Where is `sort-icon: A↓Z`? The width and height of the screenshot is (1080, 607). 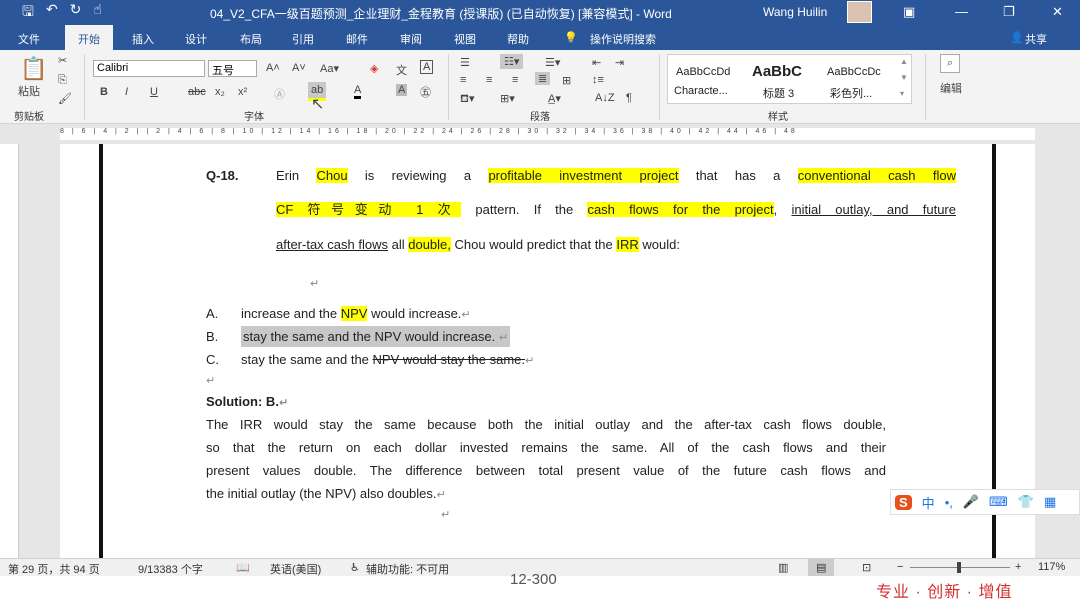 sort-icon: A↓Z is located at coordinates (605, 98).